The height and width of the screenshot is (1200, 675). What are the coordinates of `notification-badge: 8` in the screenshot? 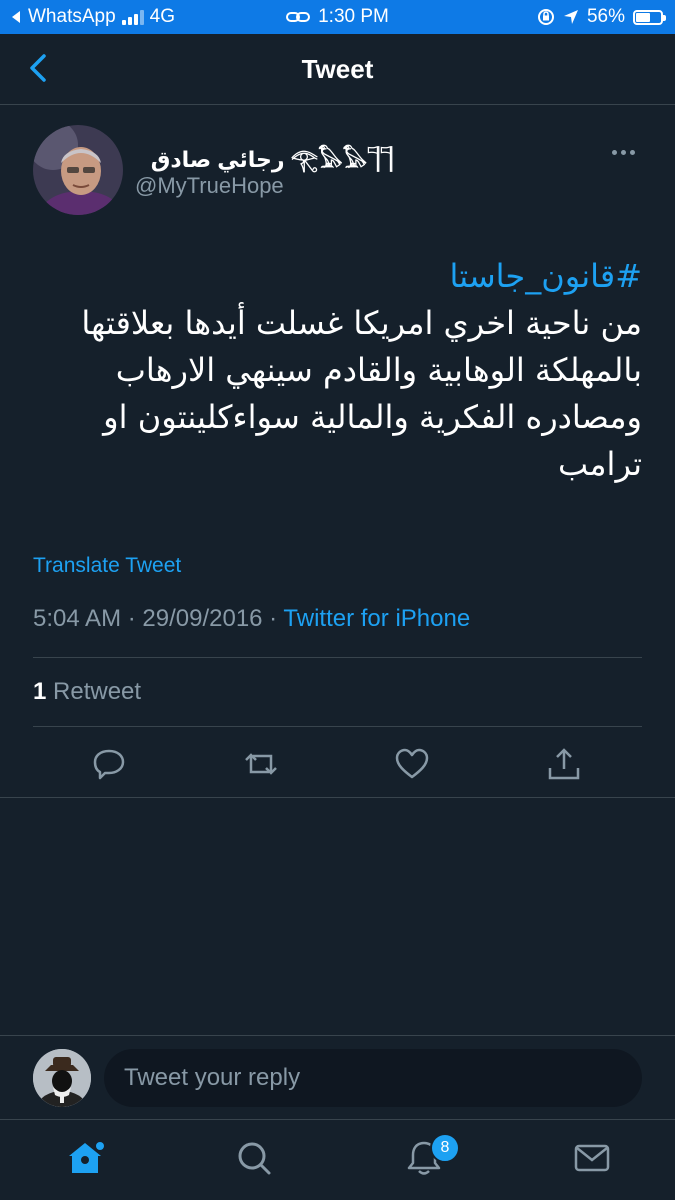 It's located at (445, 1148).